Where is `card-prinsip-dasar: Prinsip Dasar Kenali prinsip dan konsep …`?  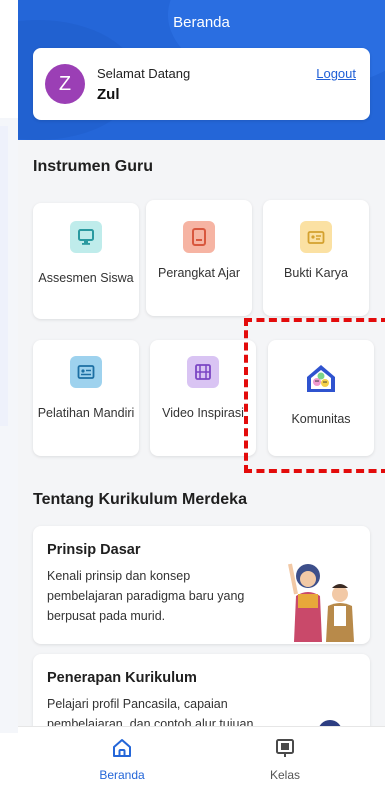
card-prinsip-dasar: Prinsip Dasar Kenali prinsip dan konsep … is located at coordinates (201, 585).